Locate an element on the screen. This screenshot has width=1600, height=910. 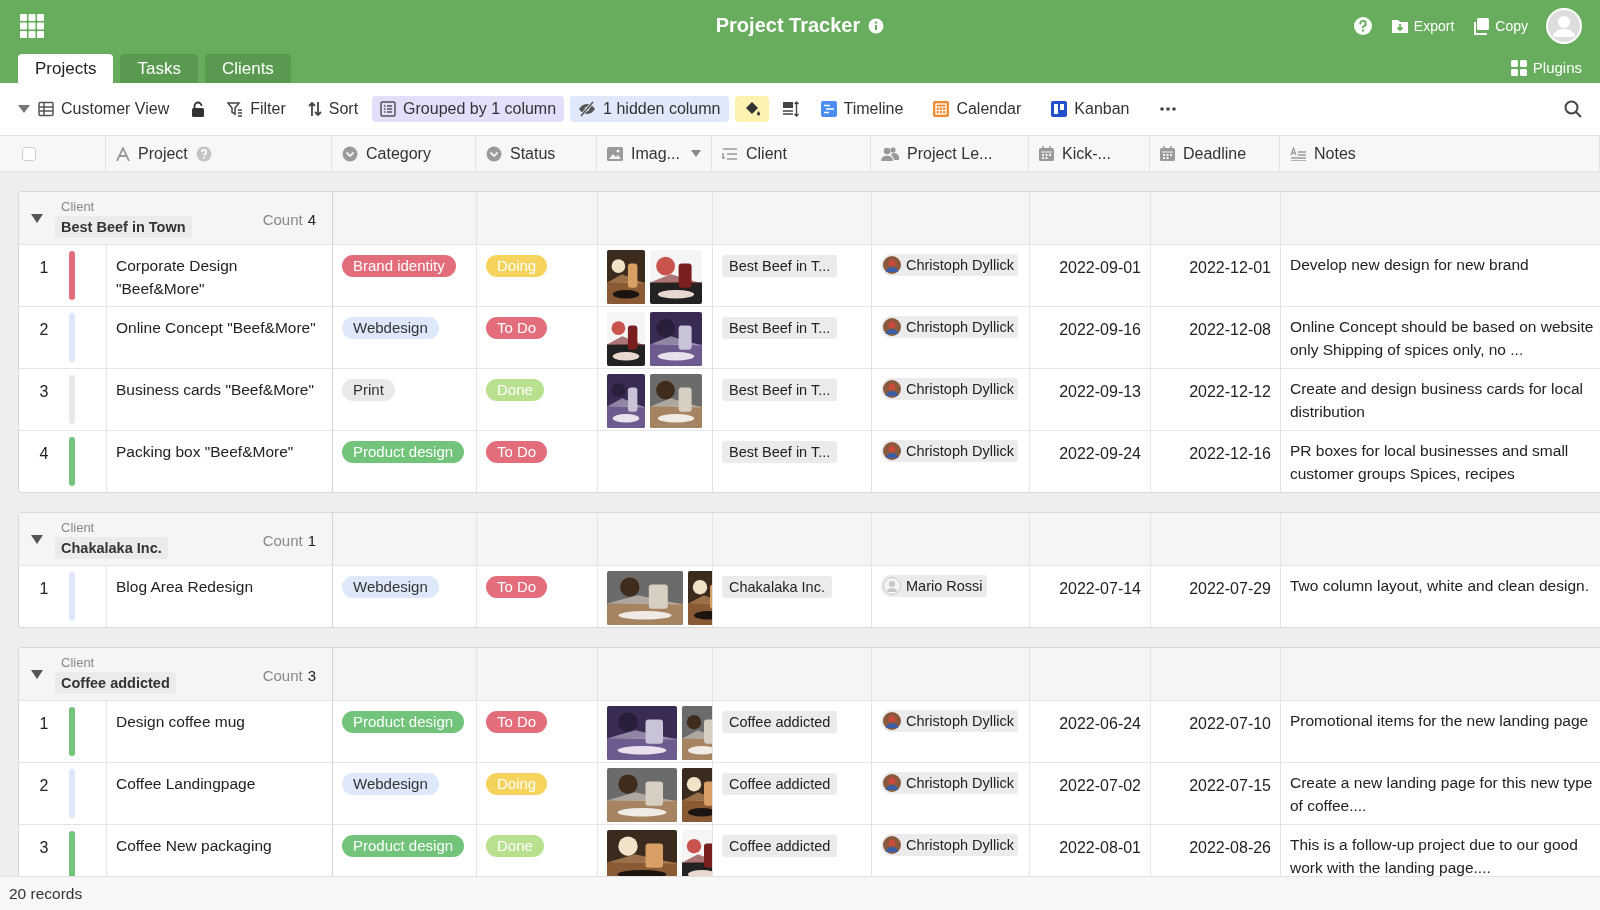
date-cell: 2022-12-16 is located at coordinates (1216, 461).